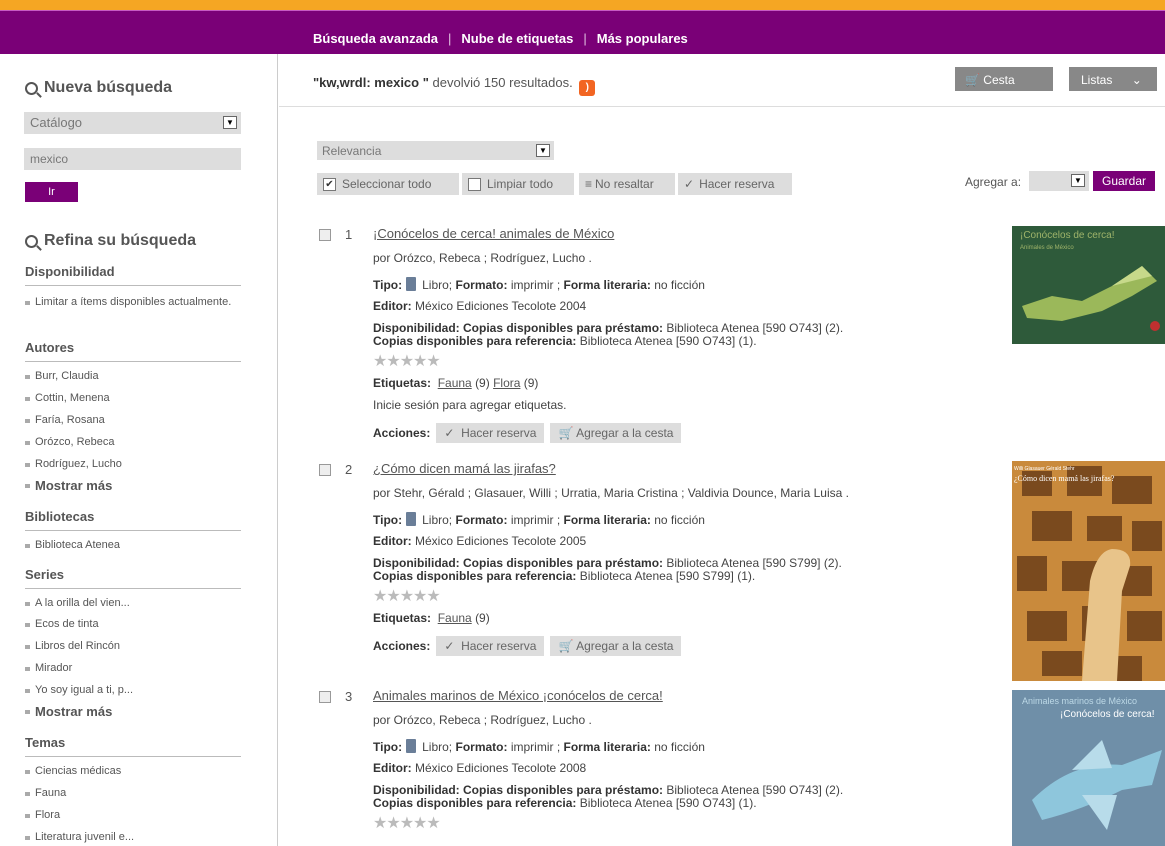  I want to click on select-all-button: ✔ Seleccionar todo, so click(388, 184).